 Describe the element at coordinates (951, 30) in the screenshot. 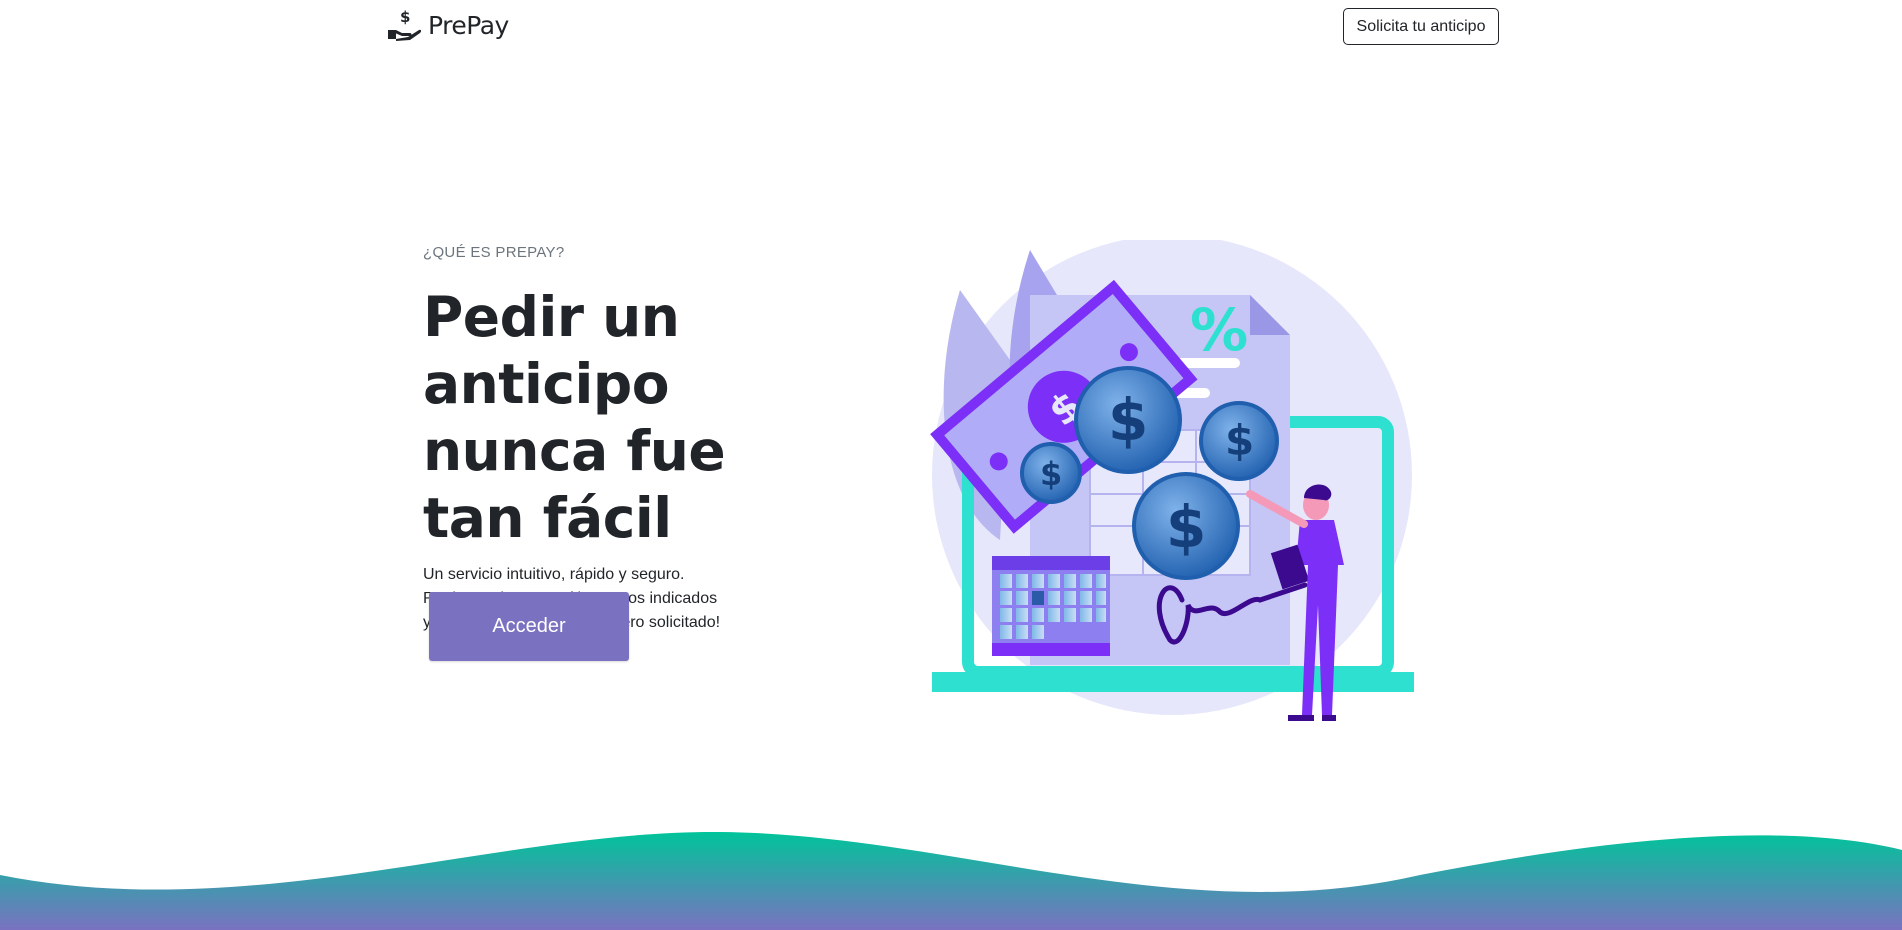

I see `top-navbar: $ PrePay Solicita tu anticipo` at that location.